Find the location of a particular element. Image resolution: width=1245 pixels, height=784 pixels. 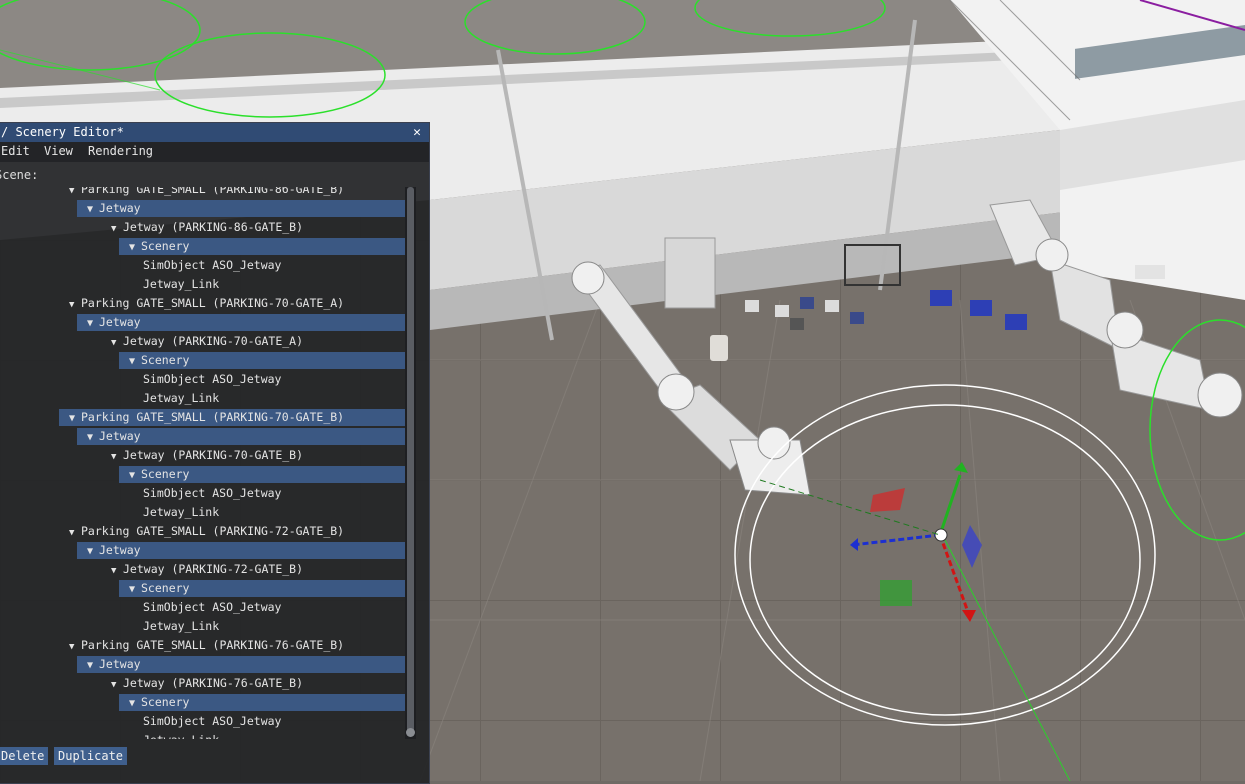

tree-row-label: Jetway (PARKING-70-GATE_B) is located at coordinates (213, 455).